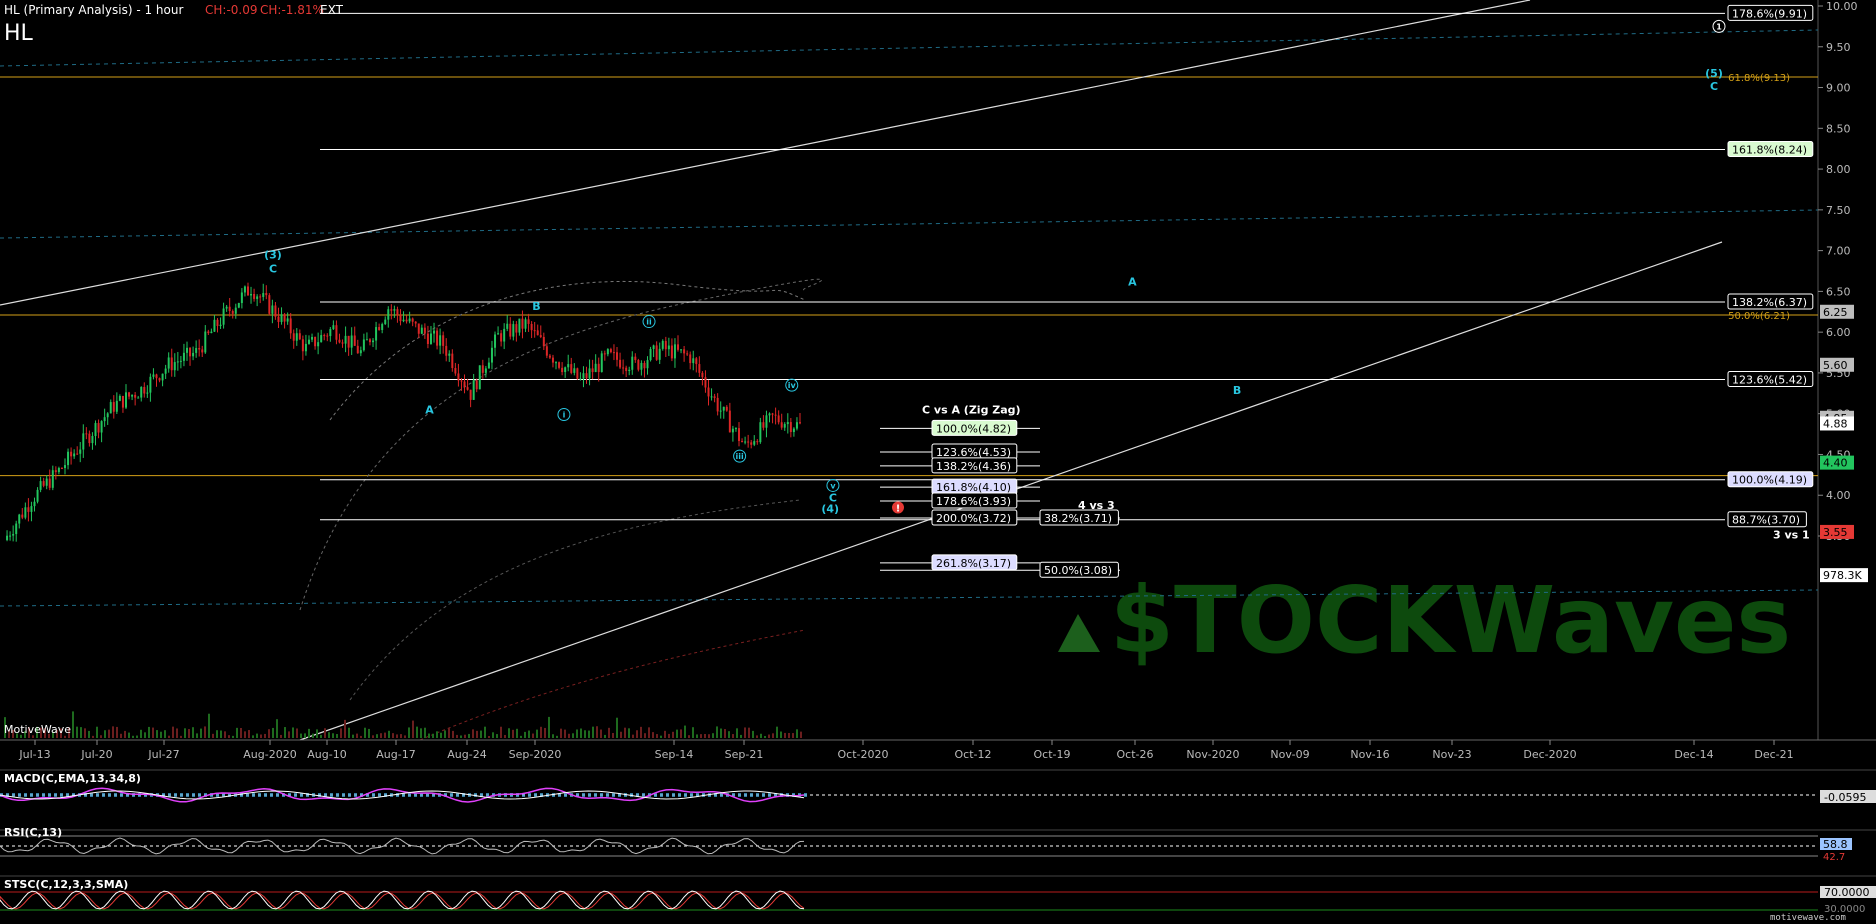  I want to click on date-tick-label-4: Aug-10, so click(326, 754).